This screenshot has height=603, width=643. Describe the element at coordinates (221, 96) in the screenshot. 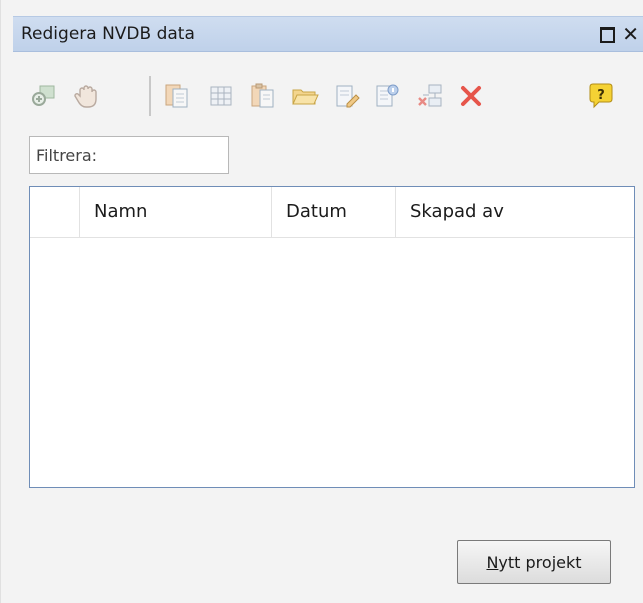

I see `table-icon` at that location.